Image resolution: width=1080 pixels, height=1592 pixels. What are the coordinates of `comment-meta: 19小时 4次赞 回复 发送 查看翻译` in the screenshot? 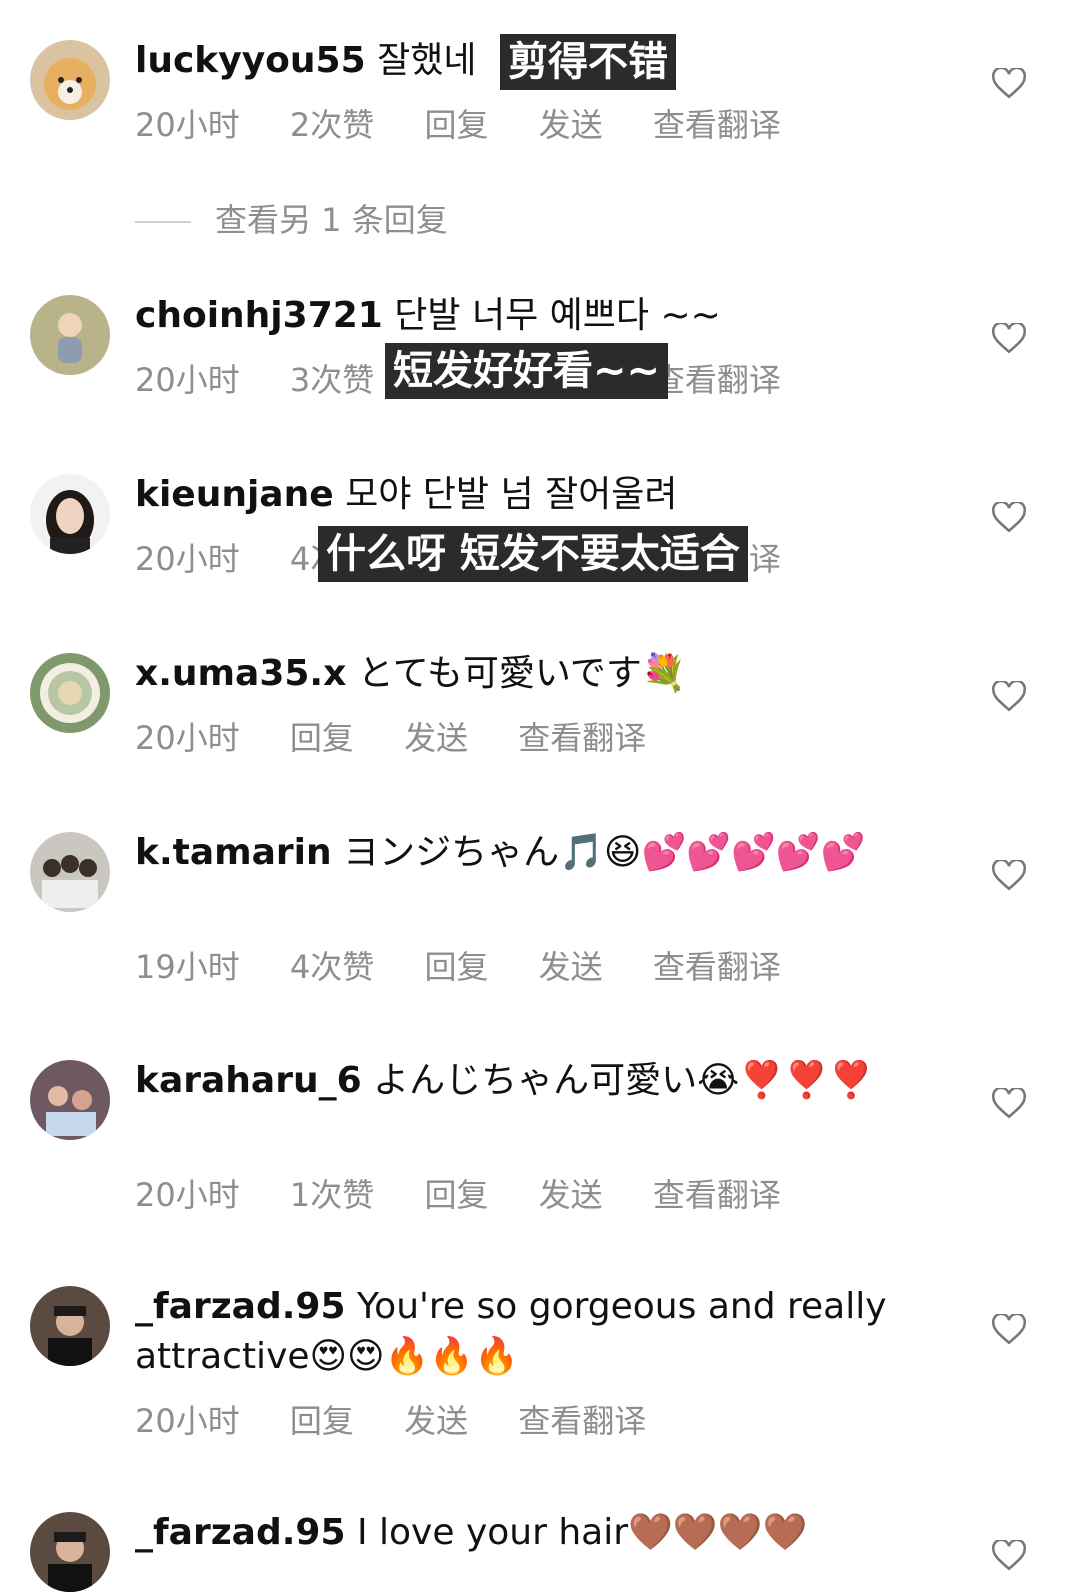 It's located at (478, 965).